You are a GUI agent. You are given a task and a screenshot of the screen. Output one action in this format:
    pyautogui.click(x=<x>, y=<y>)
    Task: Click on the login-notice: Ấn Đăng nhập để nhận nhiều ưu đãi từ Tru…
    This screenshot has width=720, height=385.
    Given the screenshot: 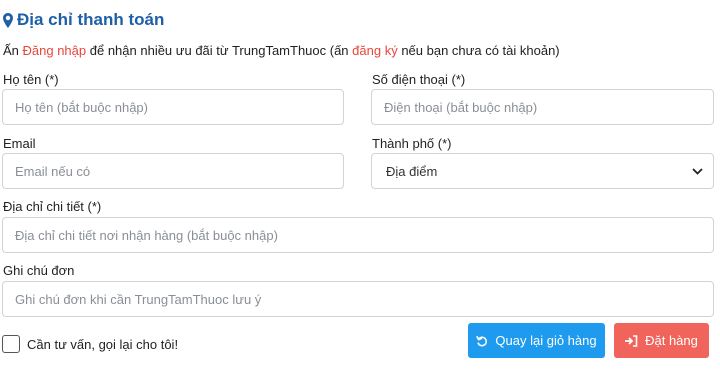 What is the action you would take?
    pyautogui.click(x=281, y=50)
    